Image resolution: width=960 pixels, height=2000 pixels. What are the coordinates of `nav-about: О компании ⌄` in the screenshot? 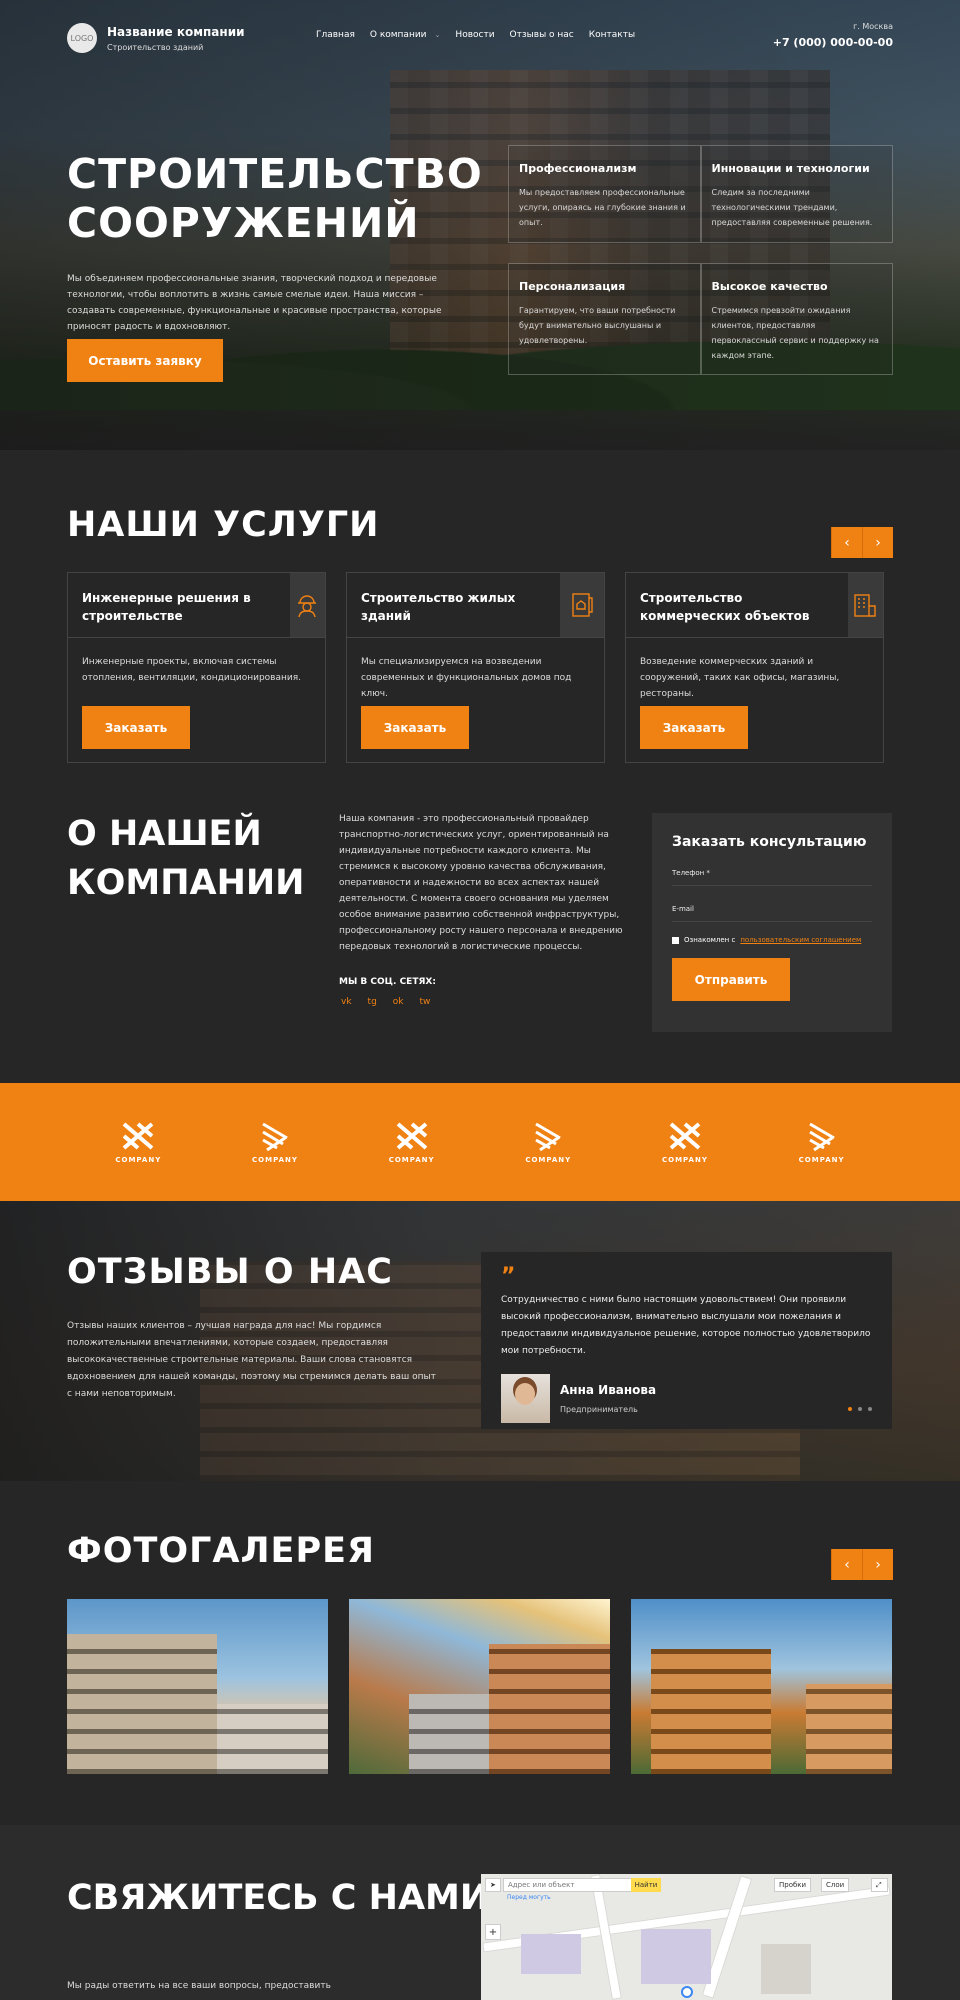 It's located at (405, 35).